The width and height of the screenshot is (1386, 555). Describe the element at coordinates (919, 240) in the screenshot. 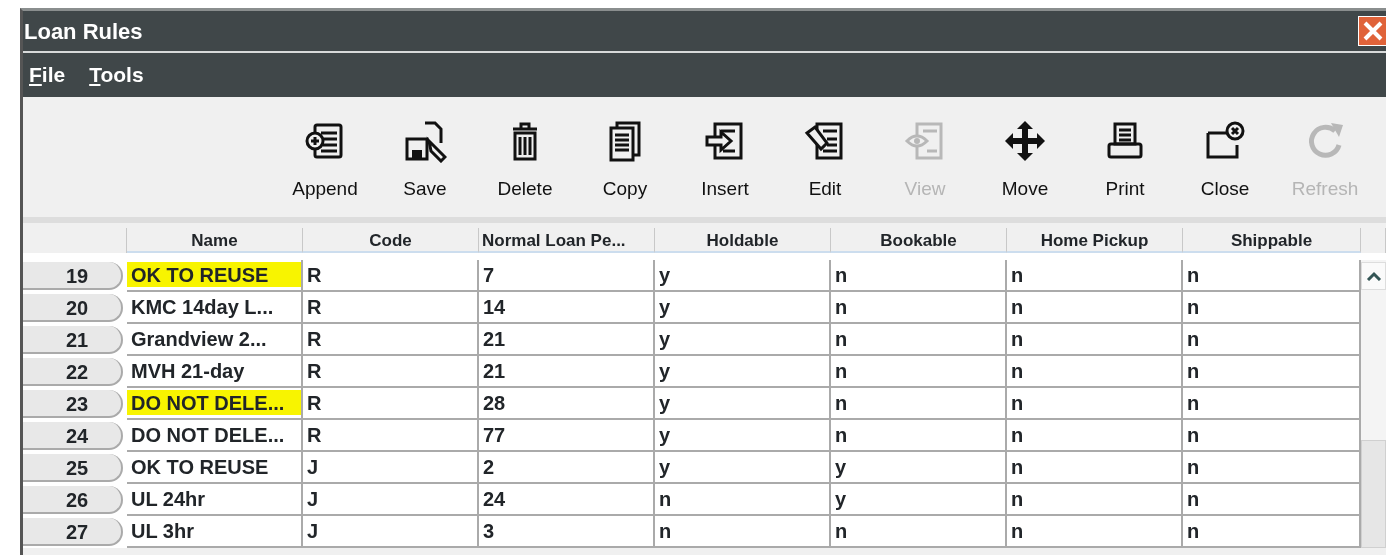

I see `column-header: Bookable` at that location.